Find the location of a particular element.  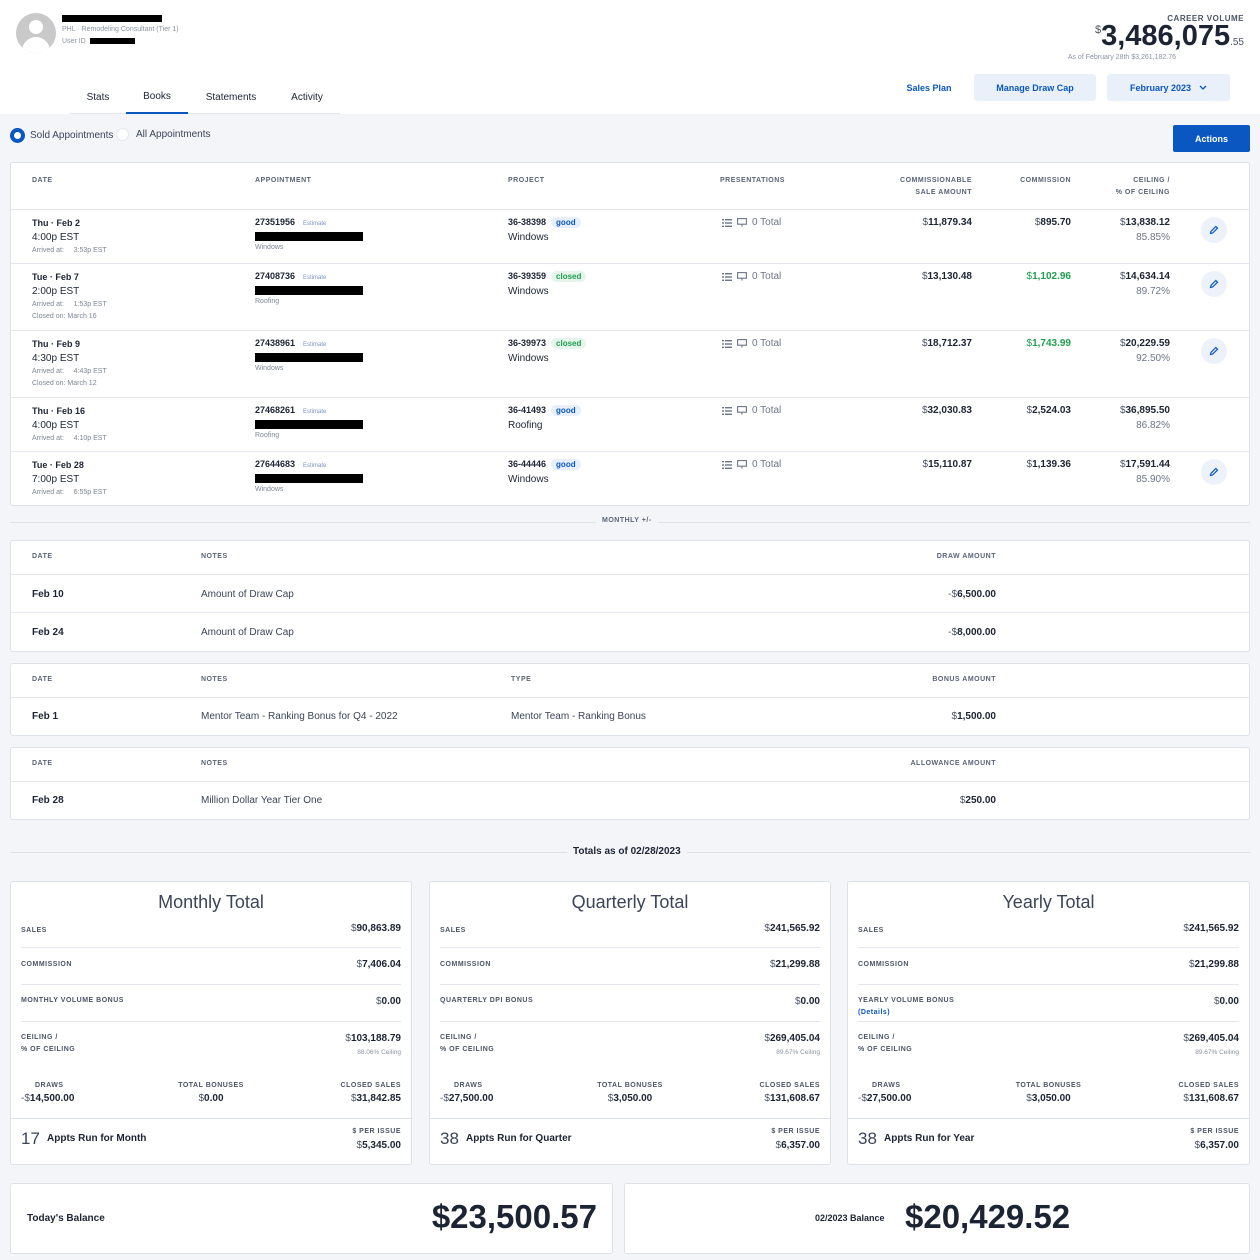

row-time: 7:00p EST is located at coordinates (56, 479).